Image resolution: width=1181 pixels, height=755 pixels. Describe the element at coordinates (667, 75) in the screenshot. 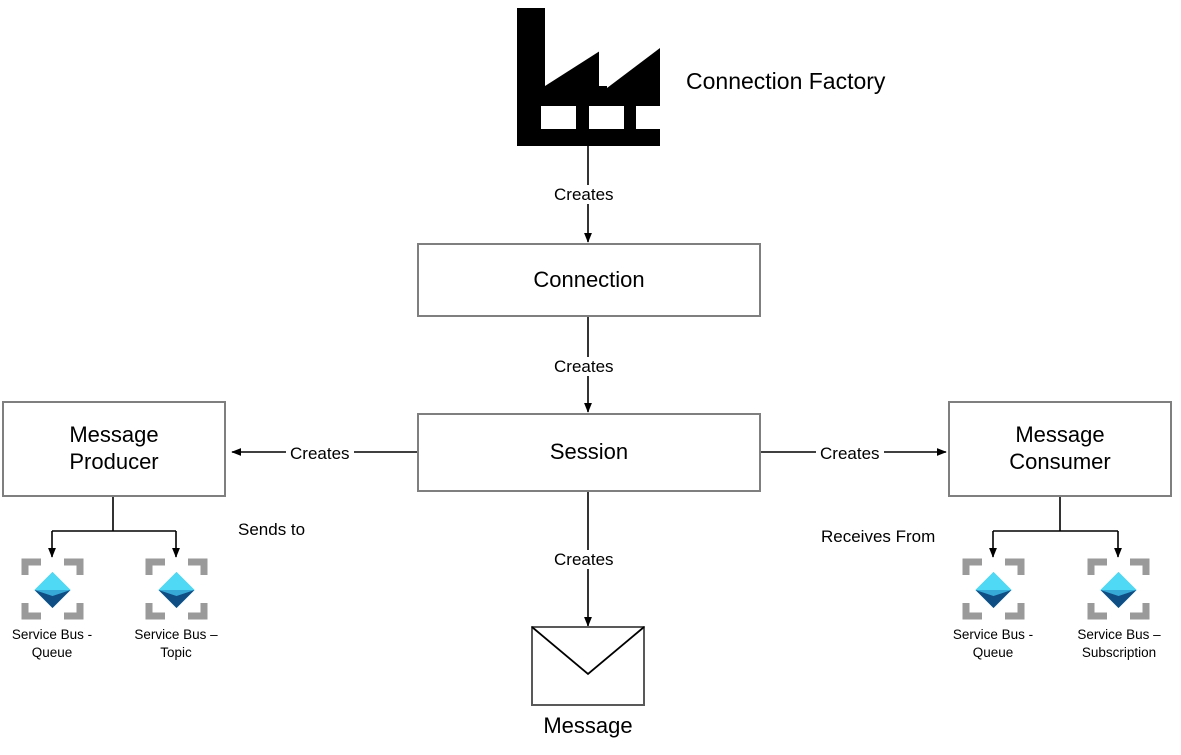

I see `factory-icon-edge-mask` at that location.